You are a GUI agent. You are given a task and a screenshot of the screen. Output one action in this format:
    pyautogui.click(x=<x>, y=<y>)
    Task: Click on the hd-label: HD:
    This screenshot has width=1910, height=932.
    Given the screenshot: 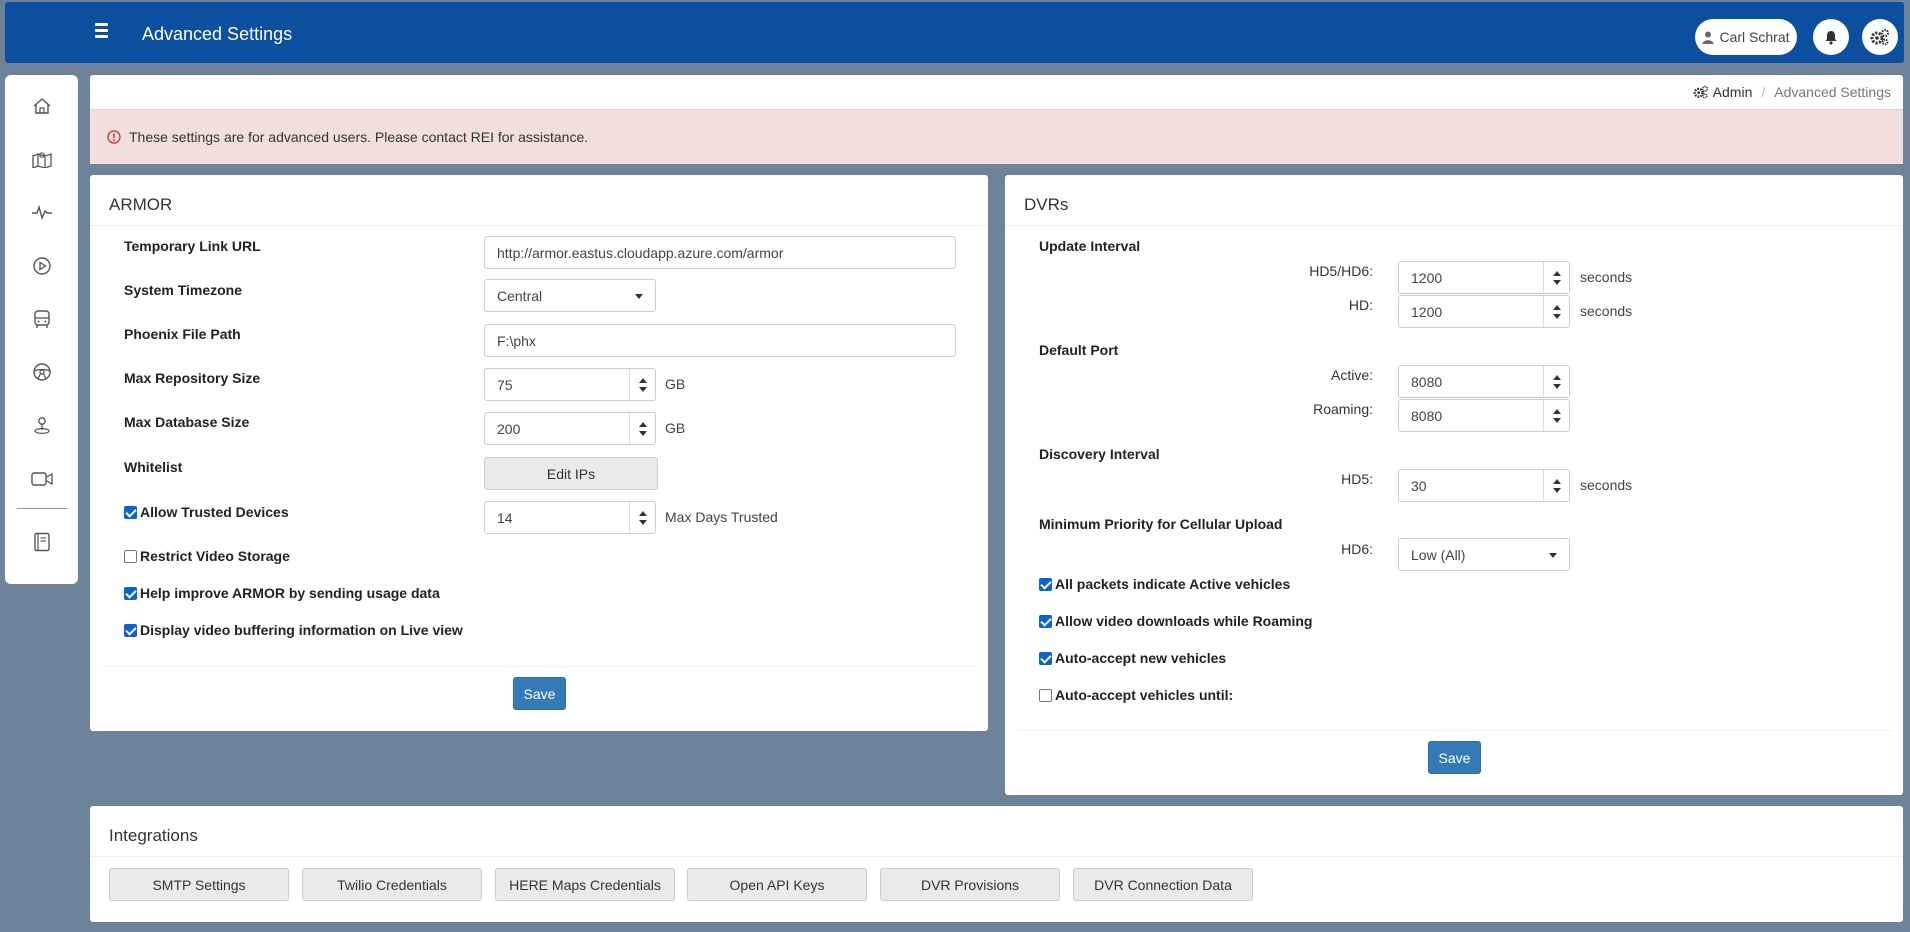 What is the action you would take?
    pyautogui.click(x=1360, y=305)
    